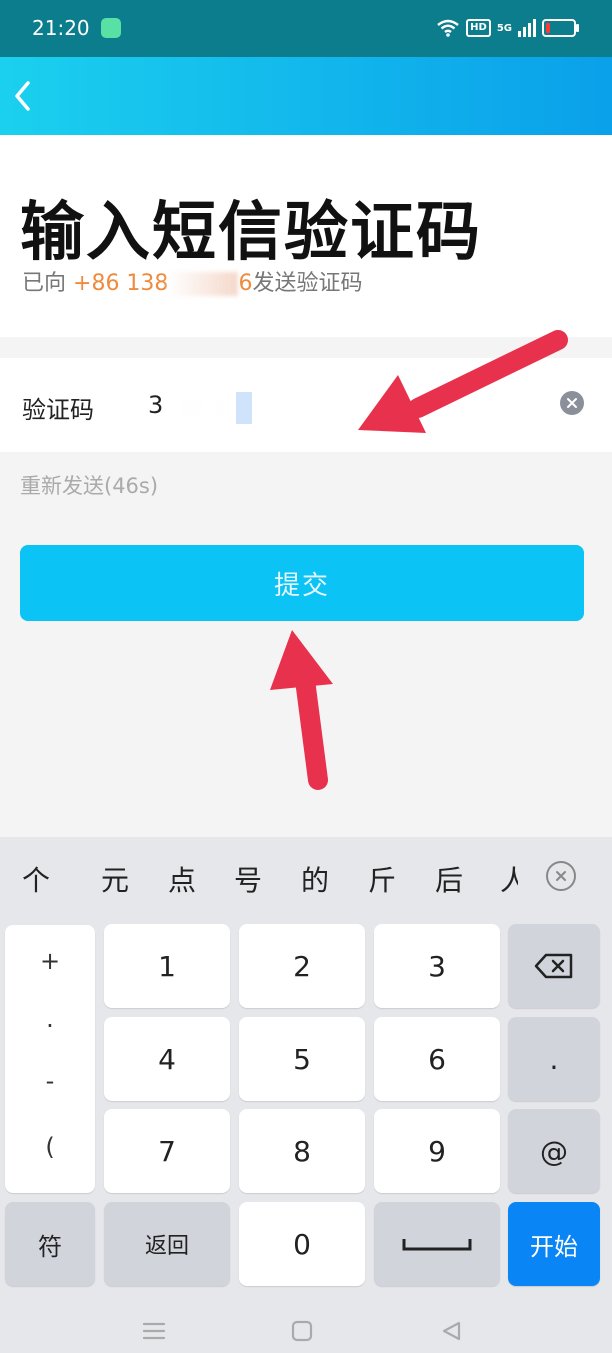 The image size is (612, 1353). Describe the element at coordinates (527, 28) in the screenshot. I see `signal-icon` at that location.